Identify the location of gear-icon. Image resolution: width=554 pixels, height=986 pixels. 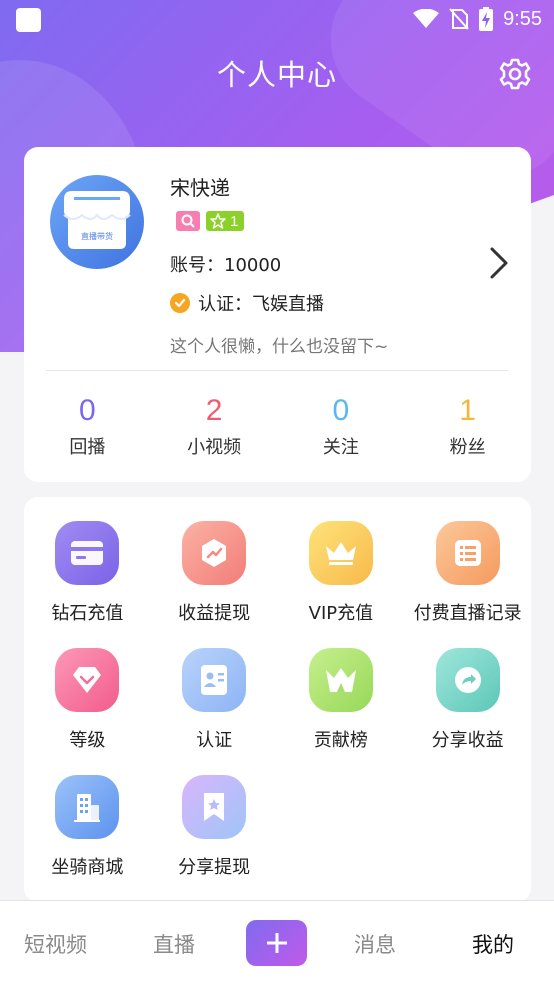
(515, 74).